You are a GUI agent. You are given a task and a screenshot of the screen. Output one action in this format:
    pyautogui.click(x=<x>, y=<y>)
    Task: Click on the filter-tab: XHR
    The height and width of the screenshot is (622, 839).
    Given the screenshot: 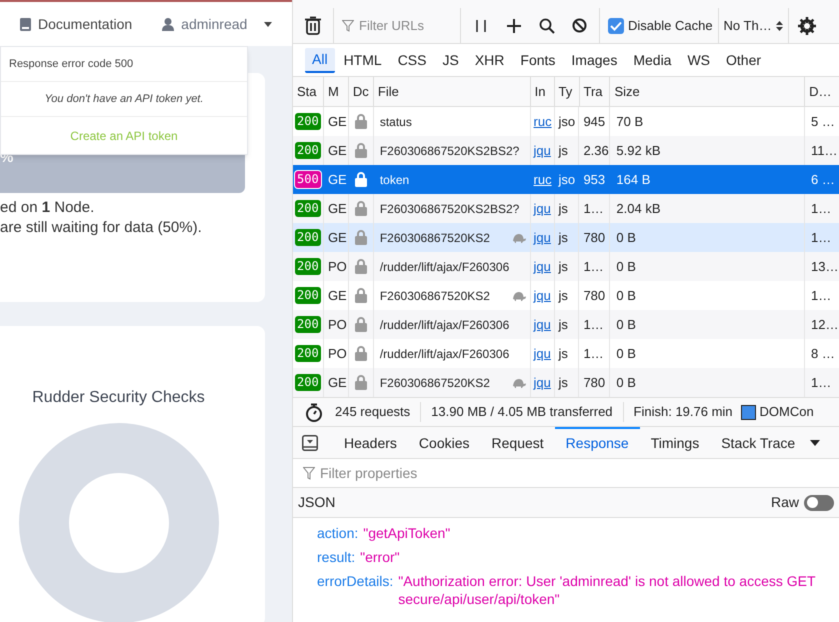 What is the action you would take?
    pyautogui.click(x=490, y=60)
    